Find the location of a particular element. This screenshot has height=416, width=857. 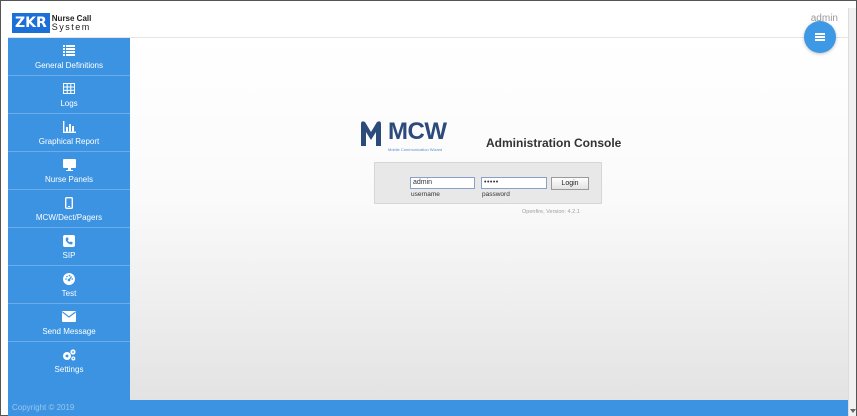

bar-chart-icon is located at coordinates (69, 127).